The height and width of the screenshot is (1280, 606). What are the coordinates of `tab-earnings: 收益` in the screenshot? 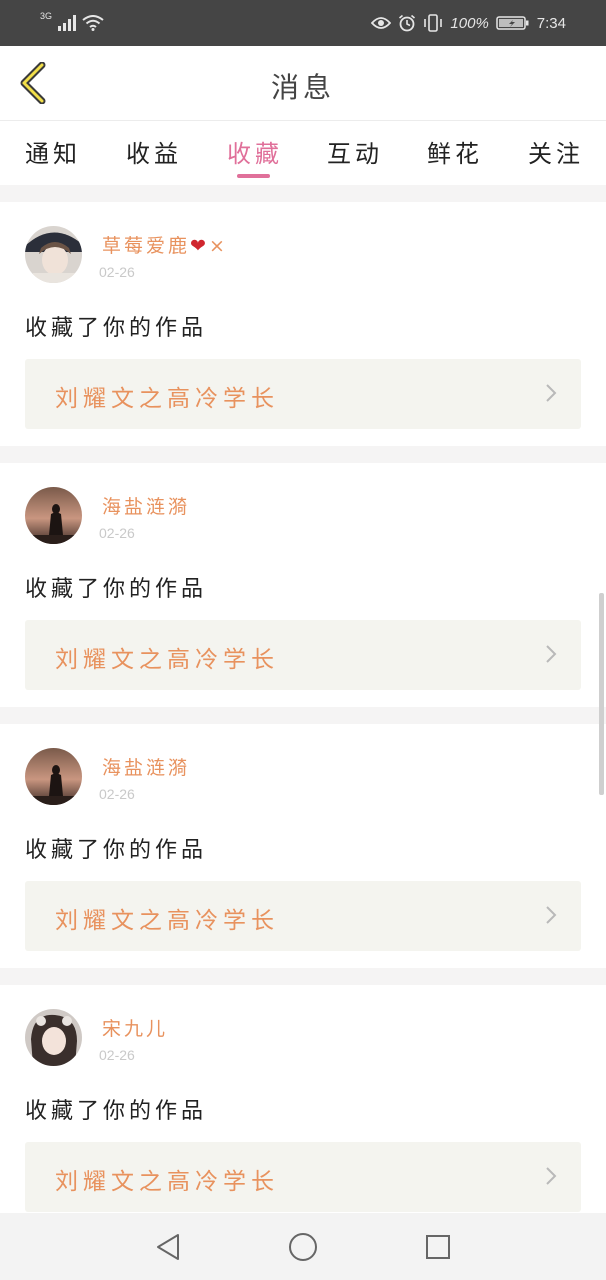 It's located at (154, 151).